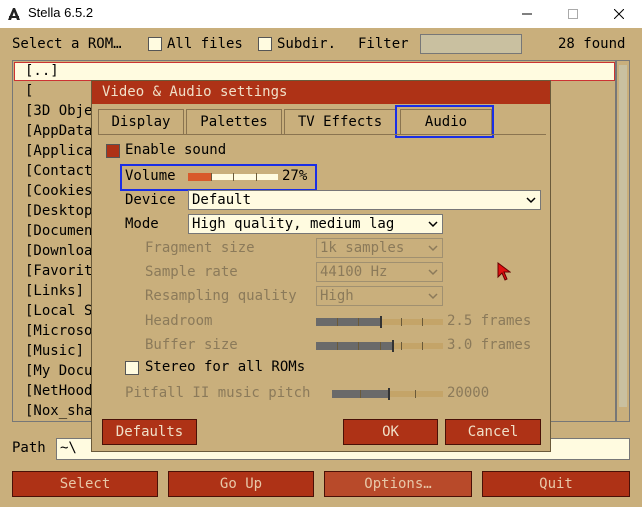 Image resolution: width=642 pixels, height=507 pixels. Describe the element at coordinates (58, 271) in the screenshot. I see `file-list-item: [Favorit` at that location.